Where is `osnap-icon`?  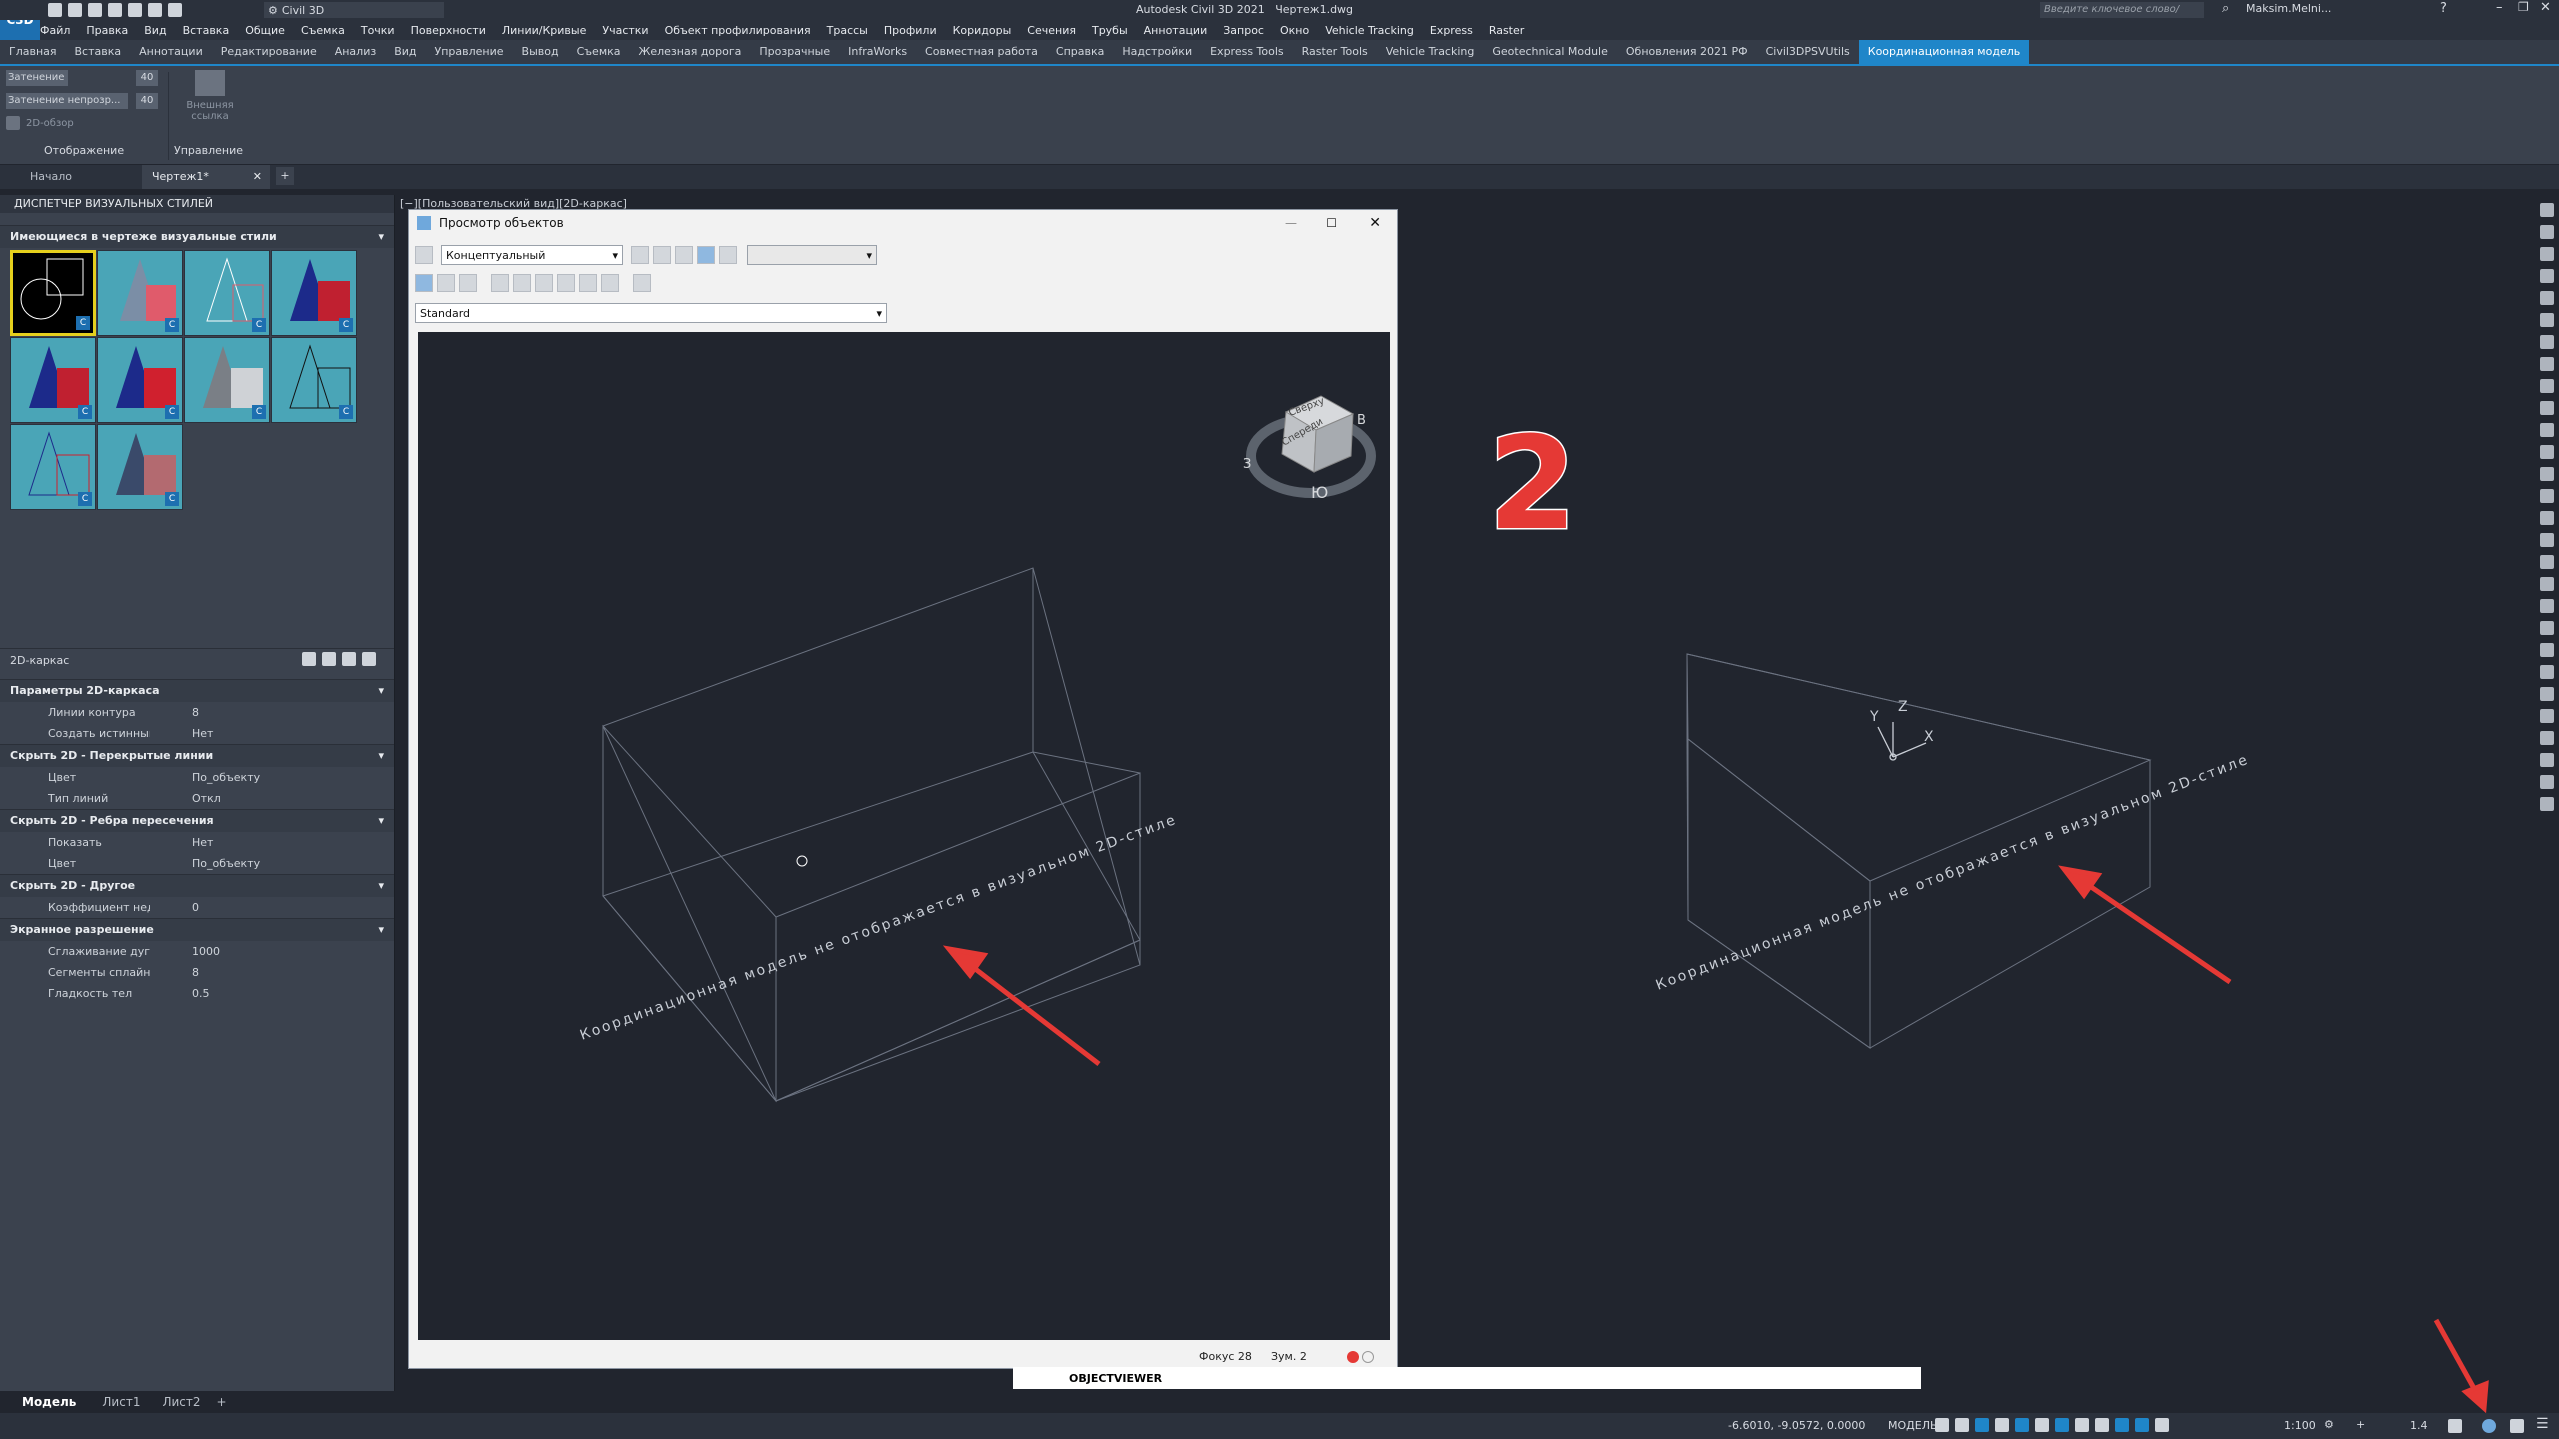
osnap-icon is located at coordinates (2082, 1425).